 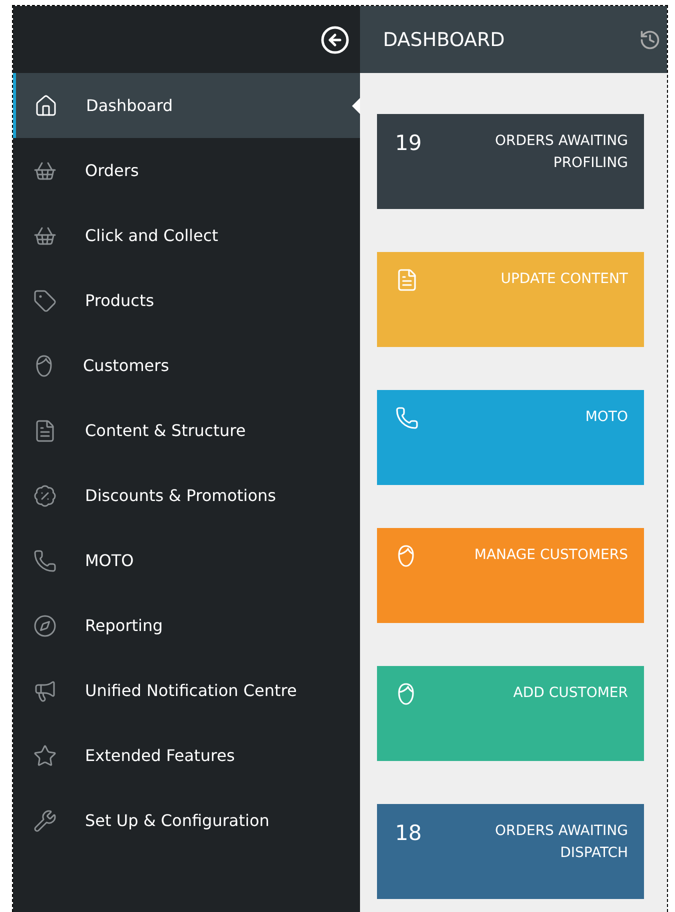 What do you see at coordinates (45, 756) in the screenshot?
I see `star-icon` at bounding box center [45, 756].